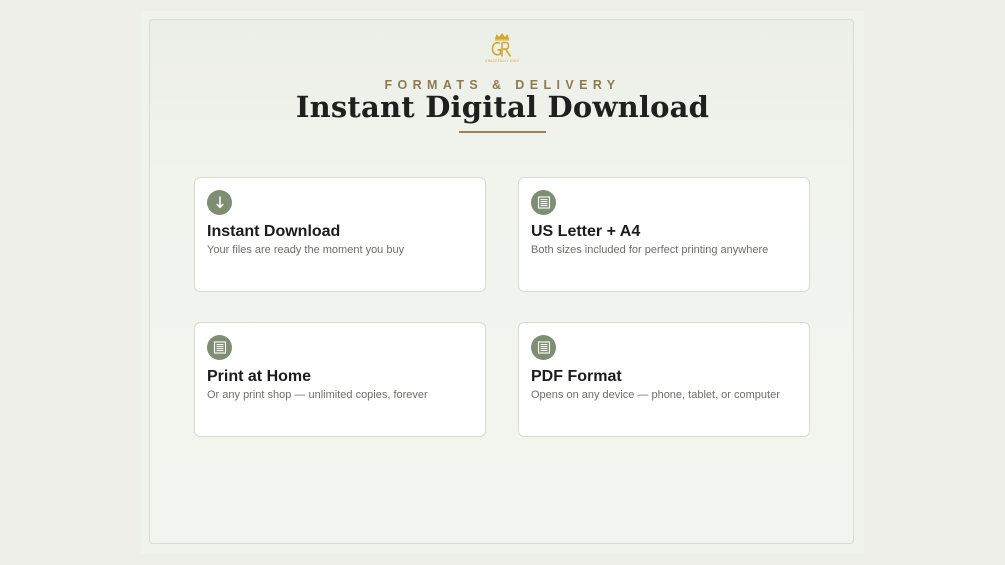  Describe the element at coordinates (586, 231) in the screenshot. I see `card-title: US Letter + A4` at that location.